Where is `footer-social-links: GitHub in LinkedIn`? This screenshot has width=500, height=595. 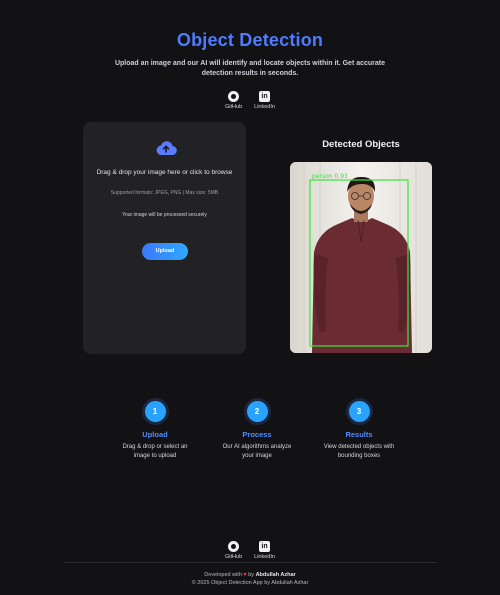 footer-social-links: GitHub in LinkedIn is located at coordinates (250, 550).